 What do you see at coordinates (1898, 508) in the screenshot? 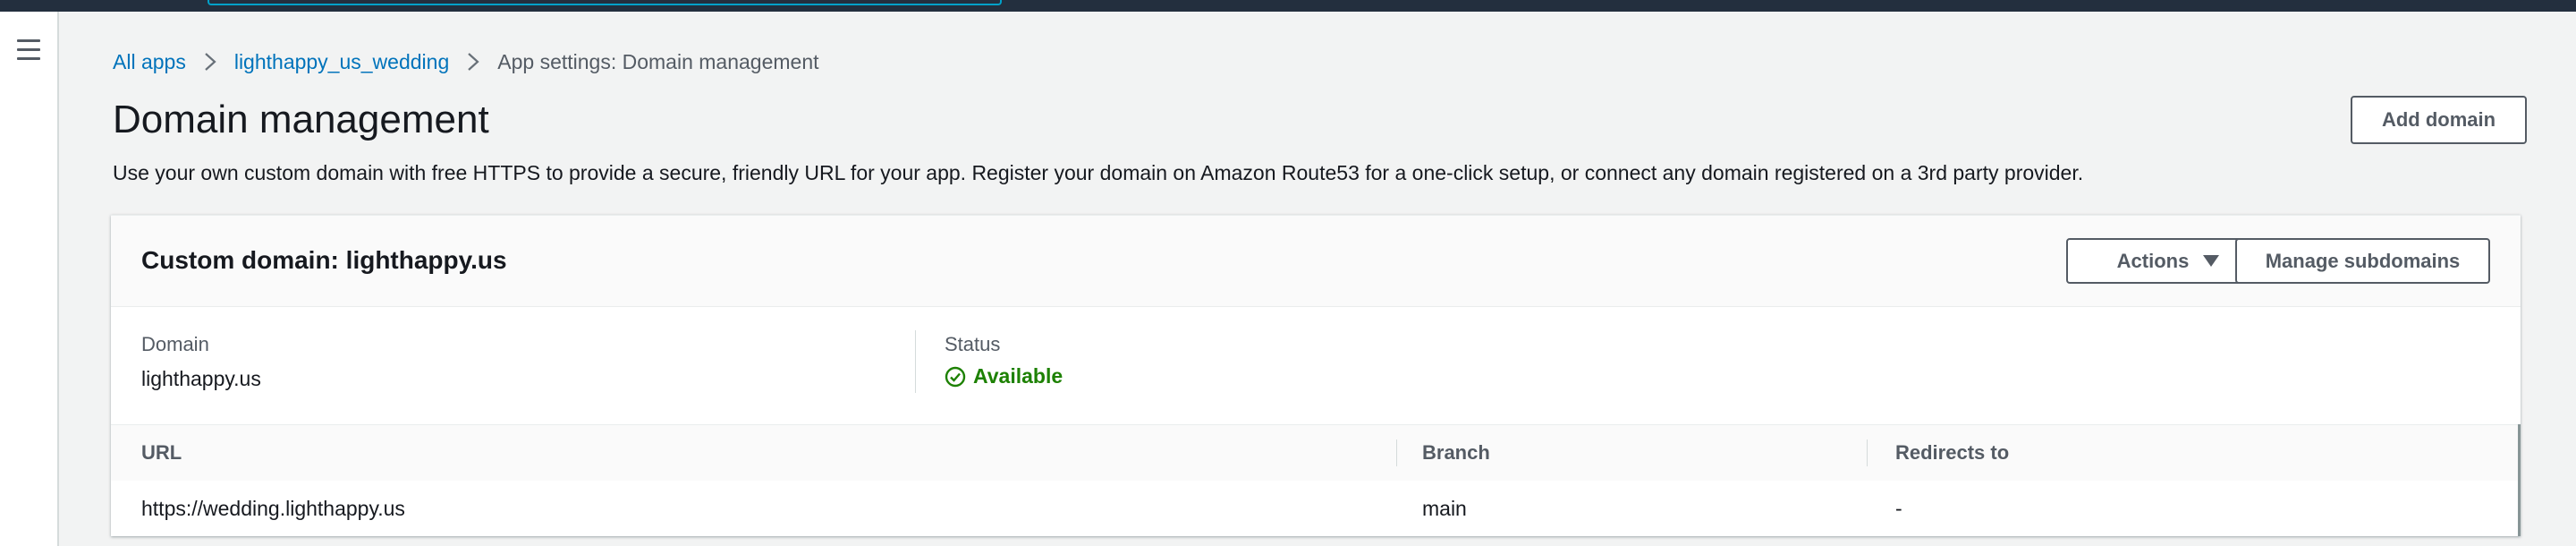
I see `cell-redirects: -` at bounding box center [1898, 508].